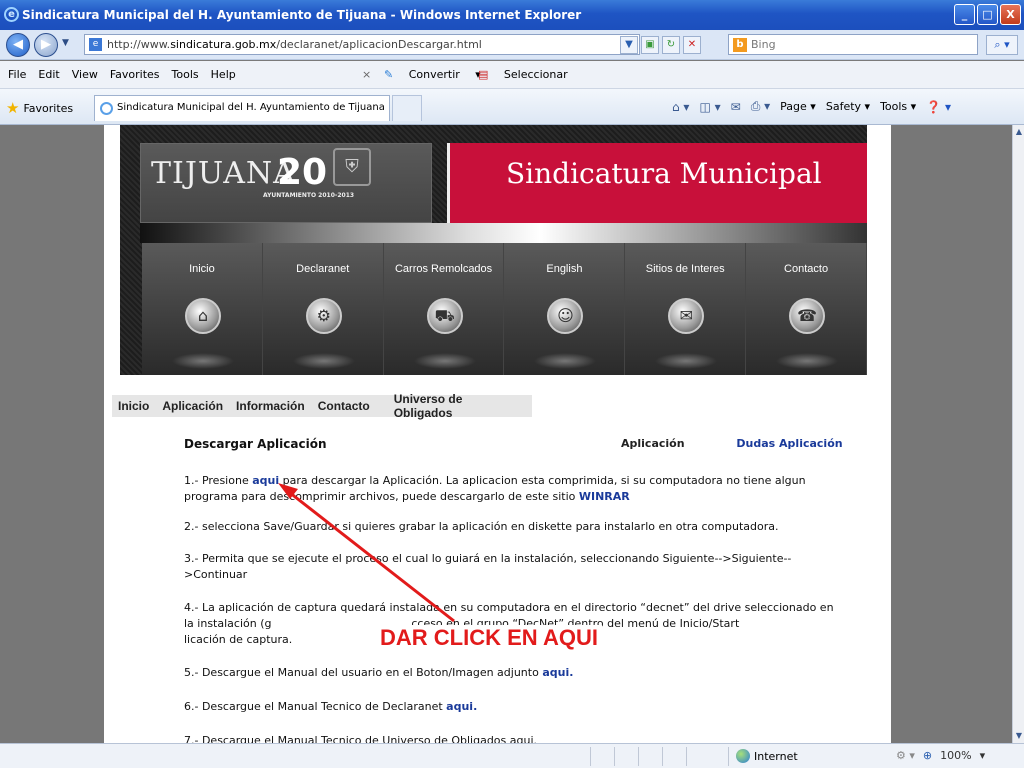  Describe the element at coordinates (456, 406) in the screenshot. I see `subnav-universo: Universo de Obligados` at that location.